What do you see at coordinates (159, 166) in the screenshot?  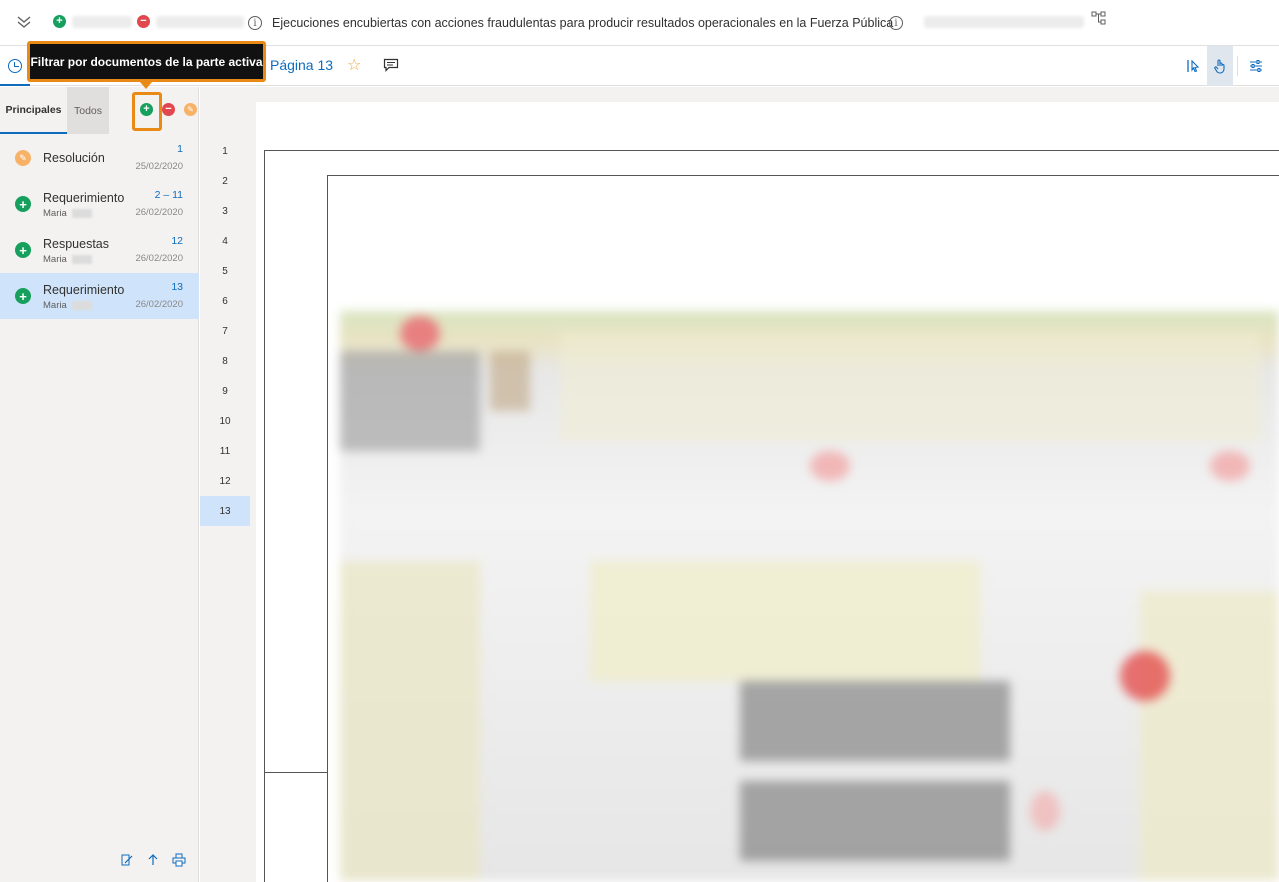 I see `document-date: 25/02/2020` at bounding box center [159, 166].